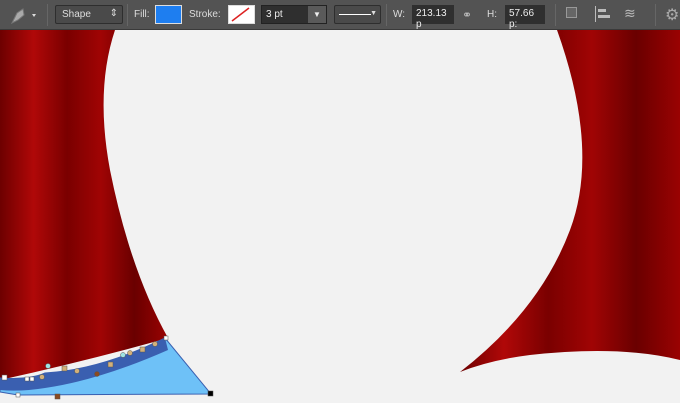  Describe the element at coordinates (630, 13) in the screenshot. I see `path-arrangement-icon: ≋` at that location.